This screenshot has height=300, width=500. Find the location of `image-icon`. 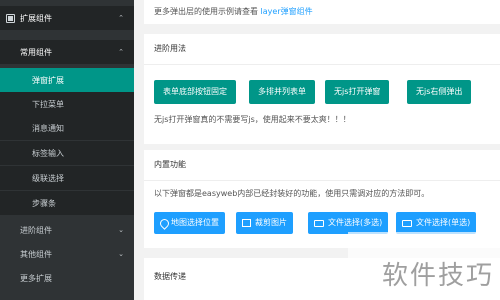

image-icon is located at coordinates (246, 223).